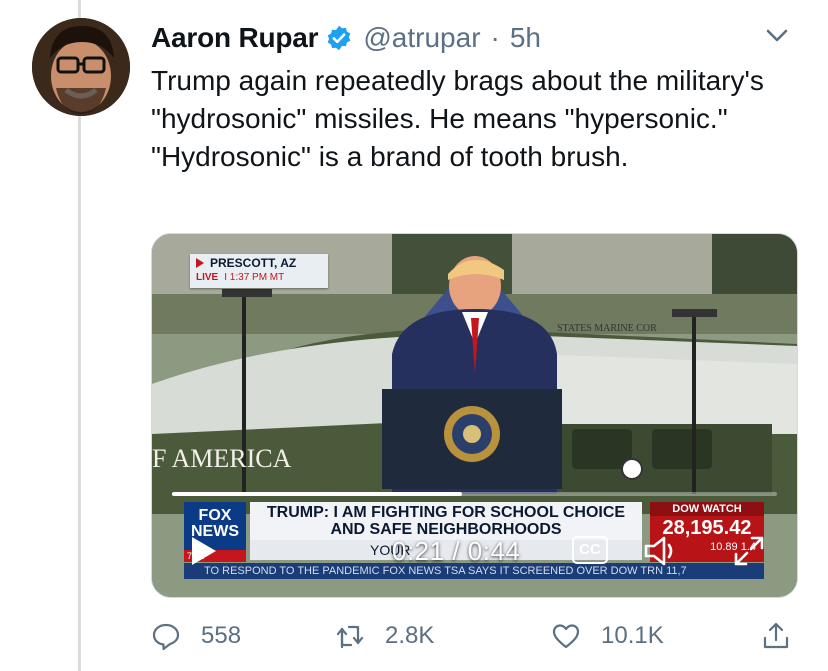 Image resolution: width=828 pixels, height=671 pixels. Describe the element at coordinates (166, 637) in the screenshot. I see `reply-icon` at that location.